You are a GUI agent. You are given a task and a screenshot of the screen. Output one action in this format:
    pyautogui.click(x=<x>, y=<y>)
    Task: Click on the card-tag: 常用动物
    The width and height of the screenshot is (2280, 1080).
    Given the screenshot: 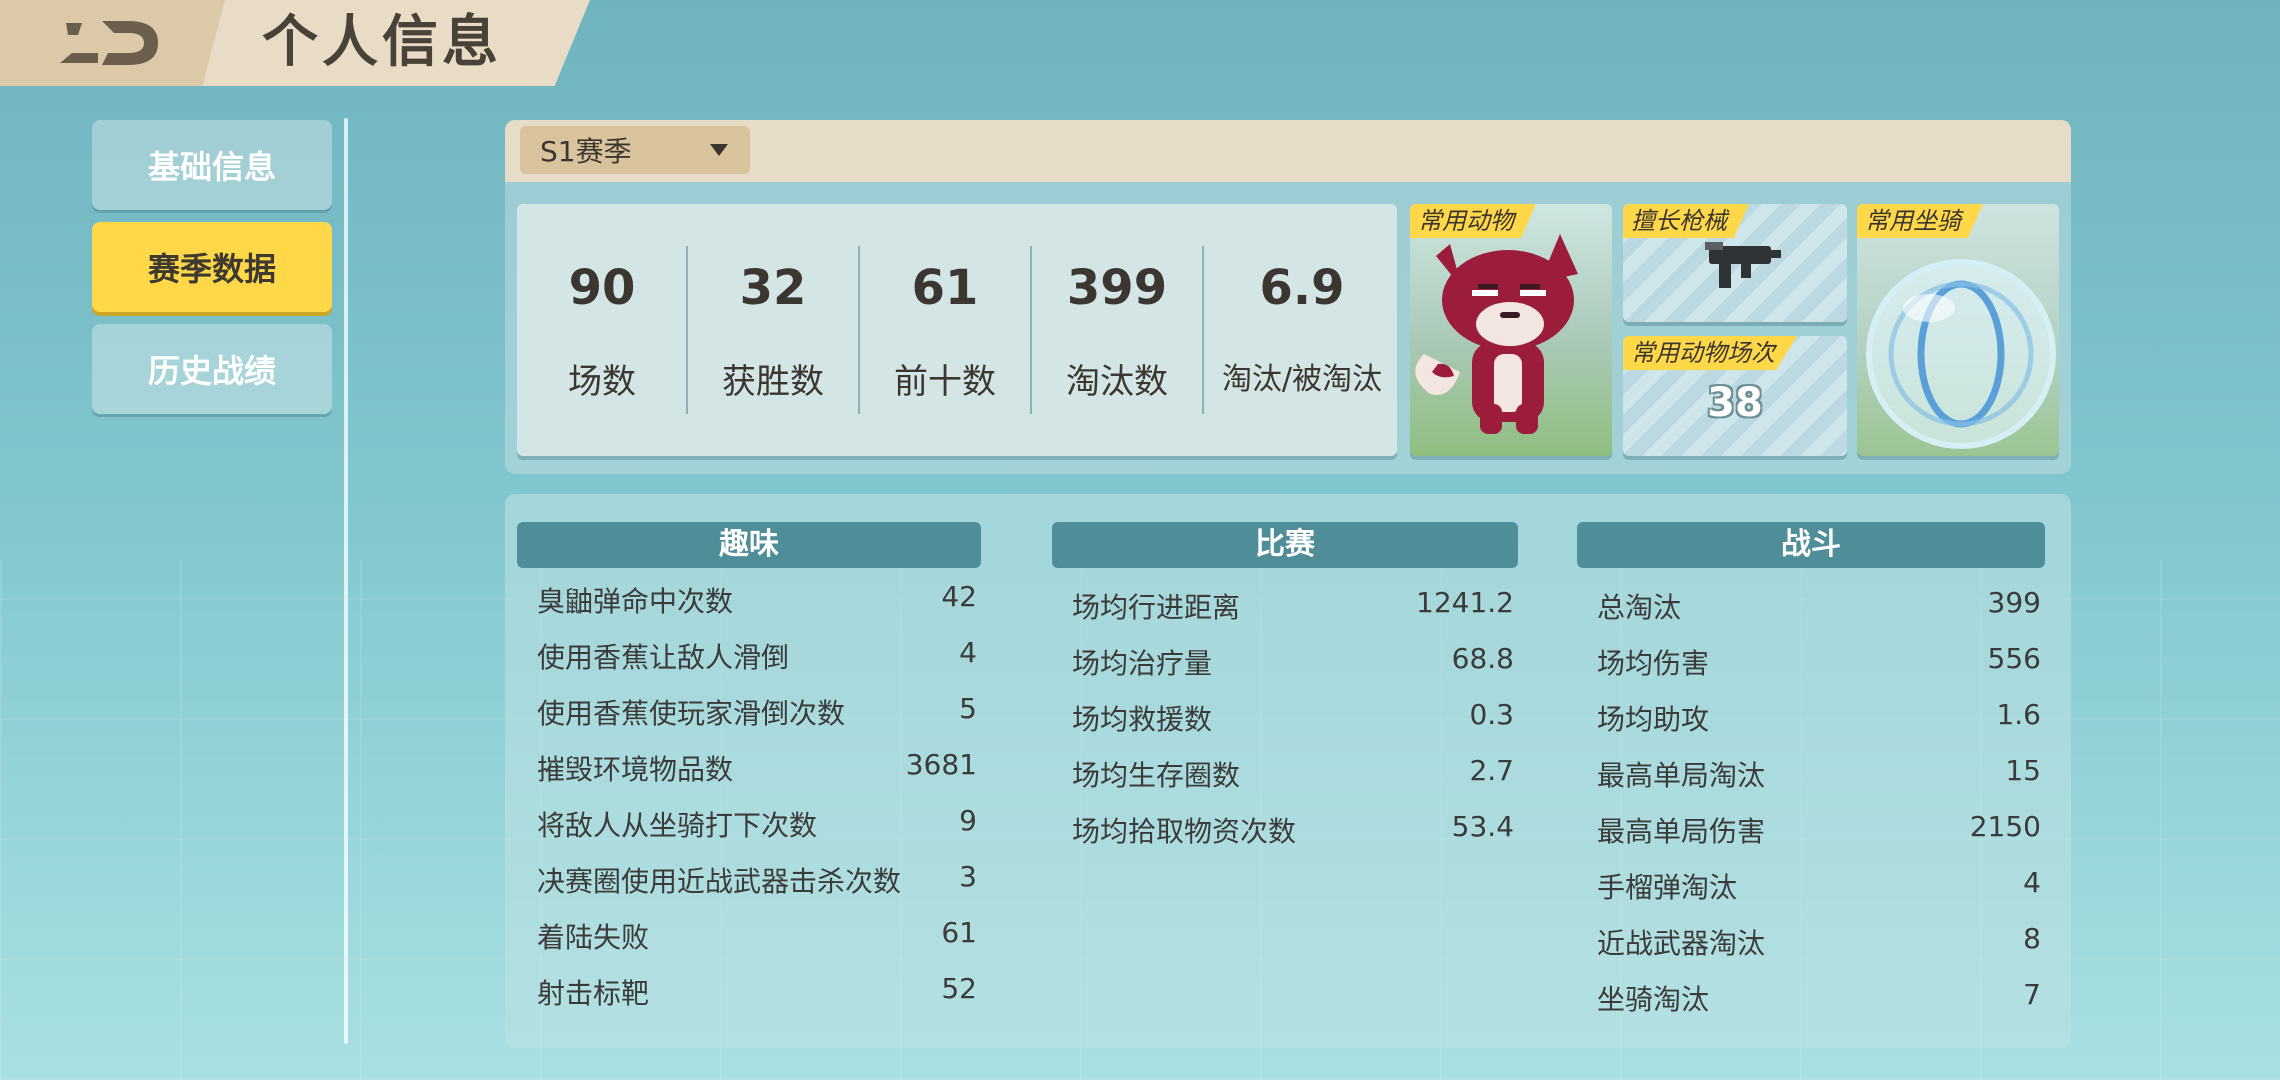 What is the action you would take?
    pyautogui.click(x=1473, y=221)
    